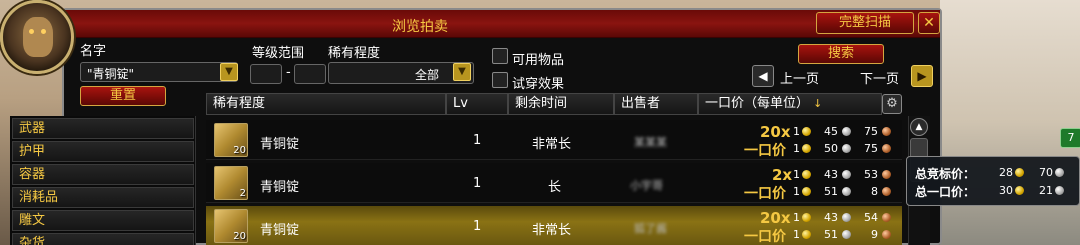 The width and height of the screenshot is (1080, 245). What do you see at coordinates (892, 104) in the screenshot?
I see `gear-icon: ⚙` at bounding box center [892, 104].